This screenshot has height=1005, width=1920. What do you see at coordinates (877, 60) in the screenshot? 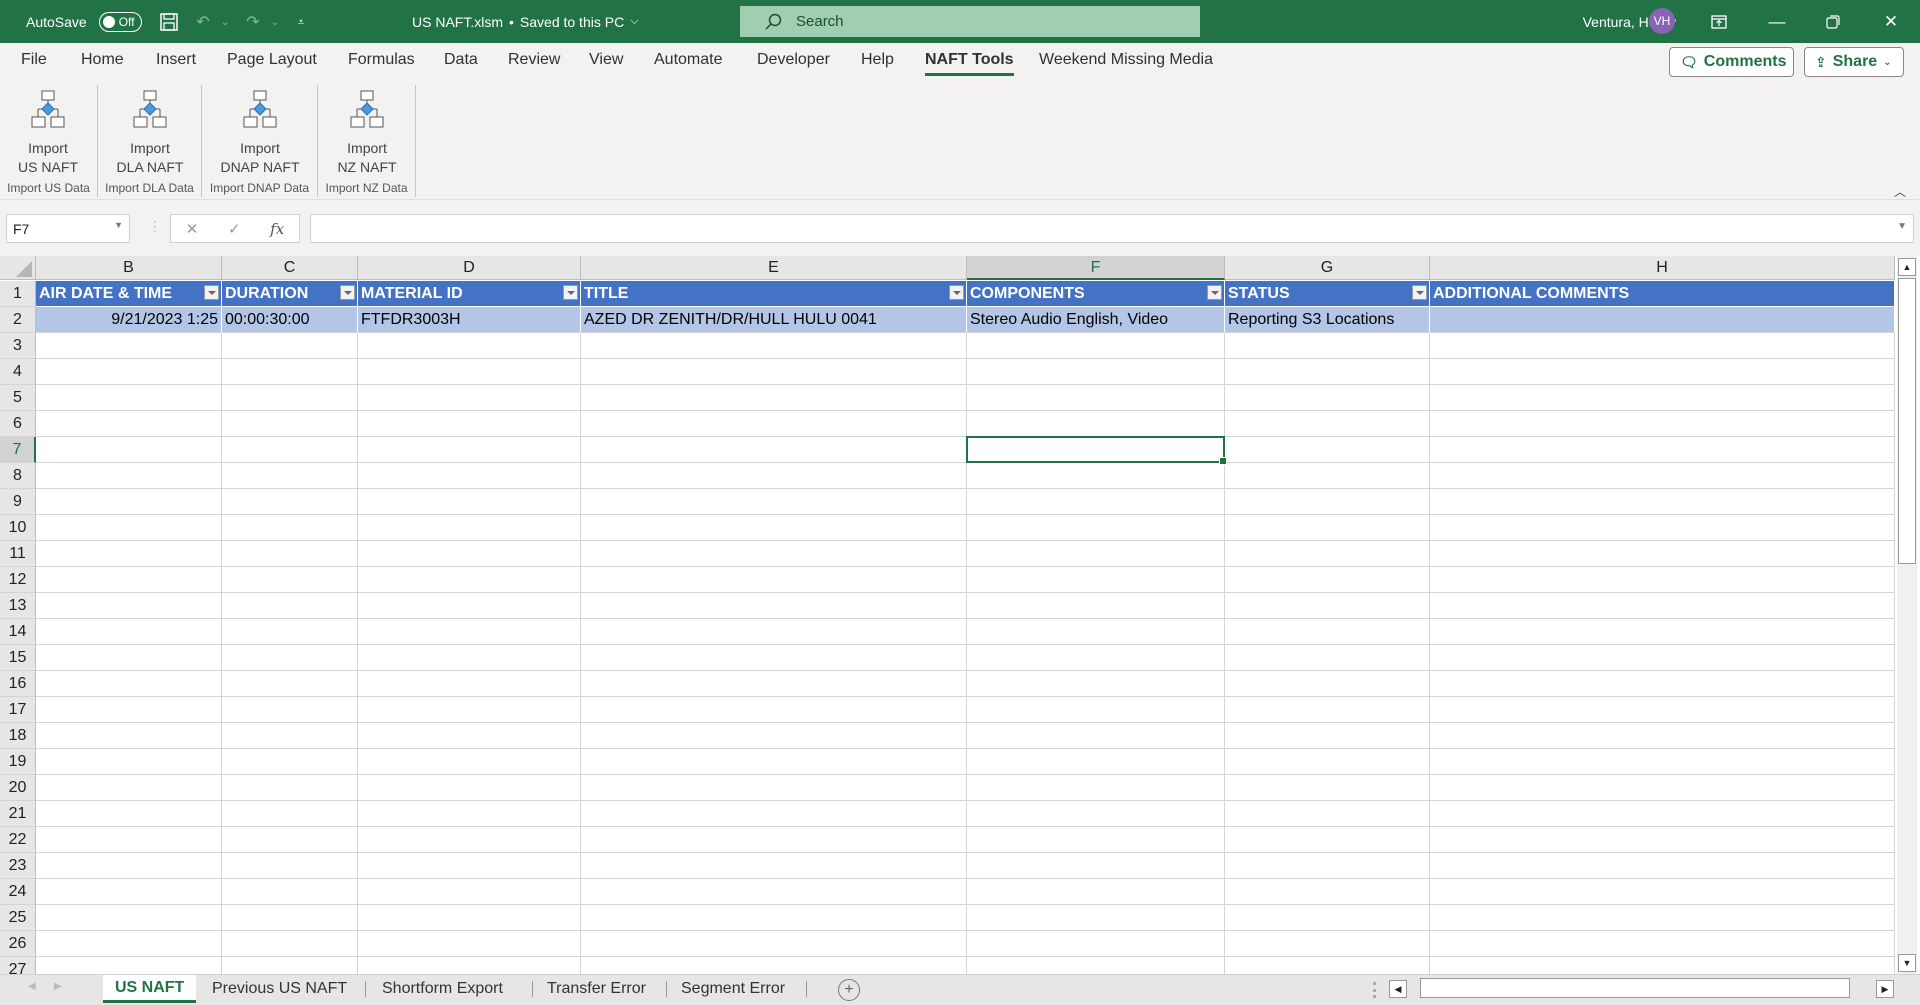
I see `tab-help: Help` at bounding box center [877, 60].